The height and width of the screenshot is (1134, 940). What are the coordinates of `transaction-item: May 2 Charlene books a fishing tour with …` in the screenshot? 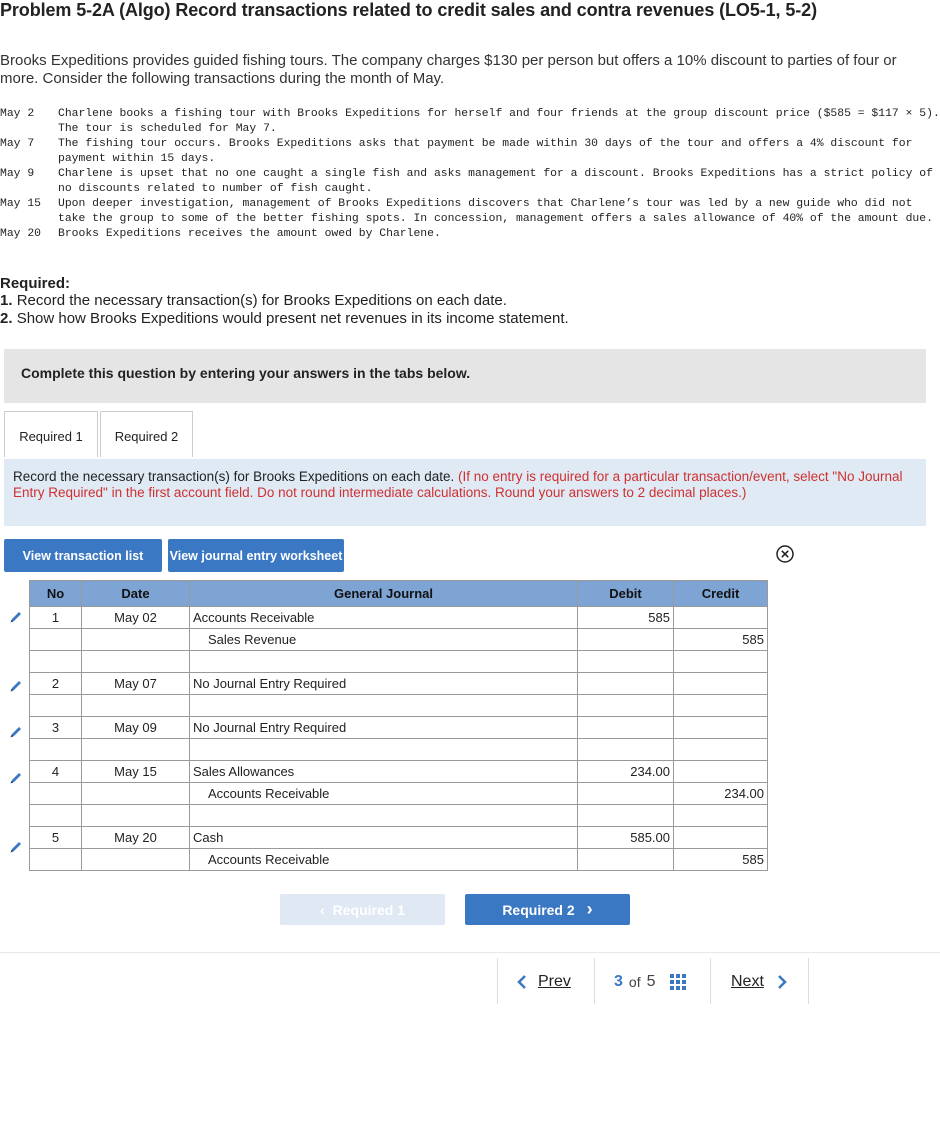 It's located at (470, 122).